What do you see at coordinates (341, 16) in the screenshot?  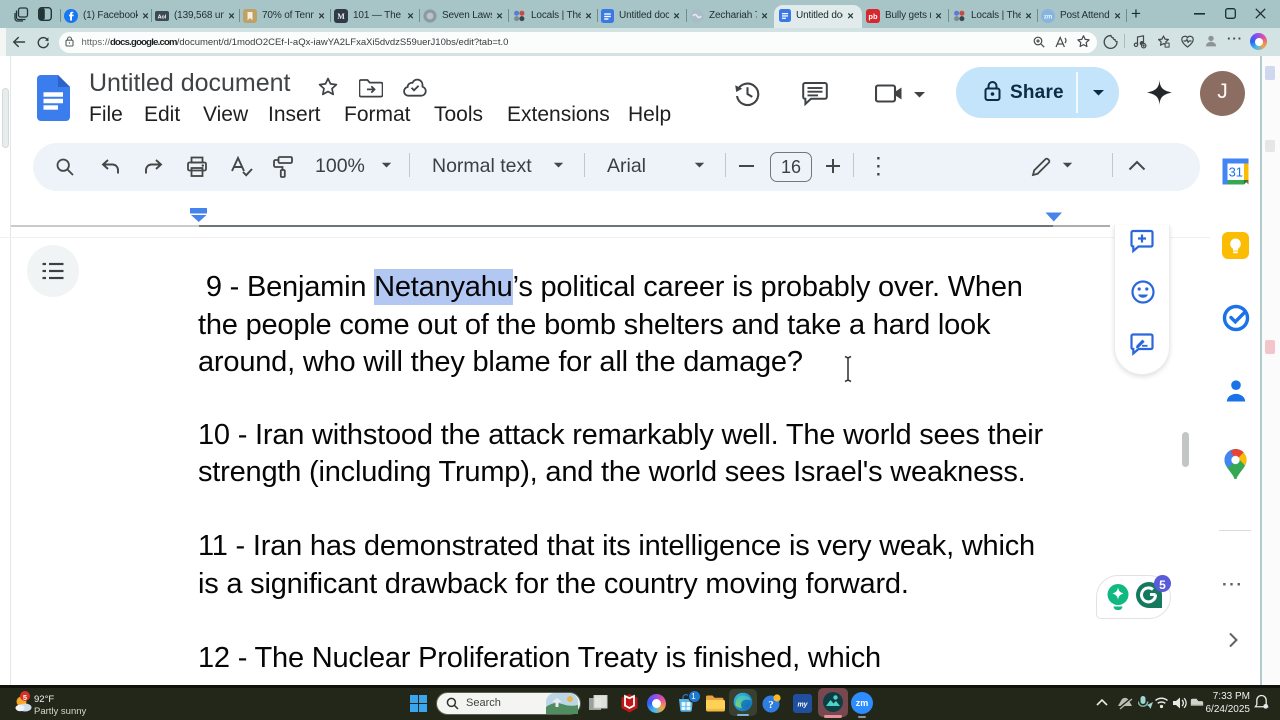 I see `svg-text: M` at bounding box center [341, 16].